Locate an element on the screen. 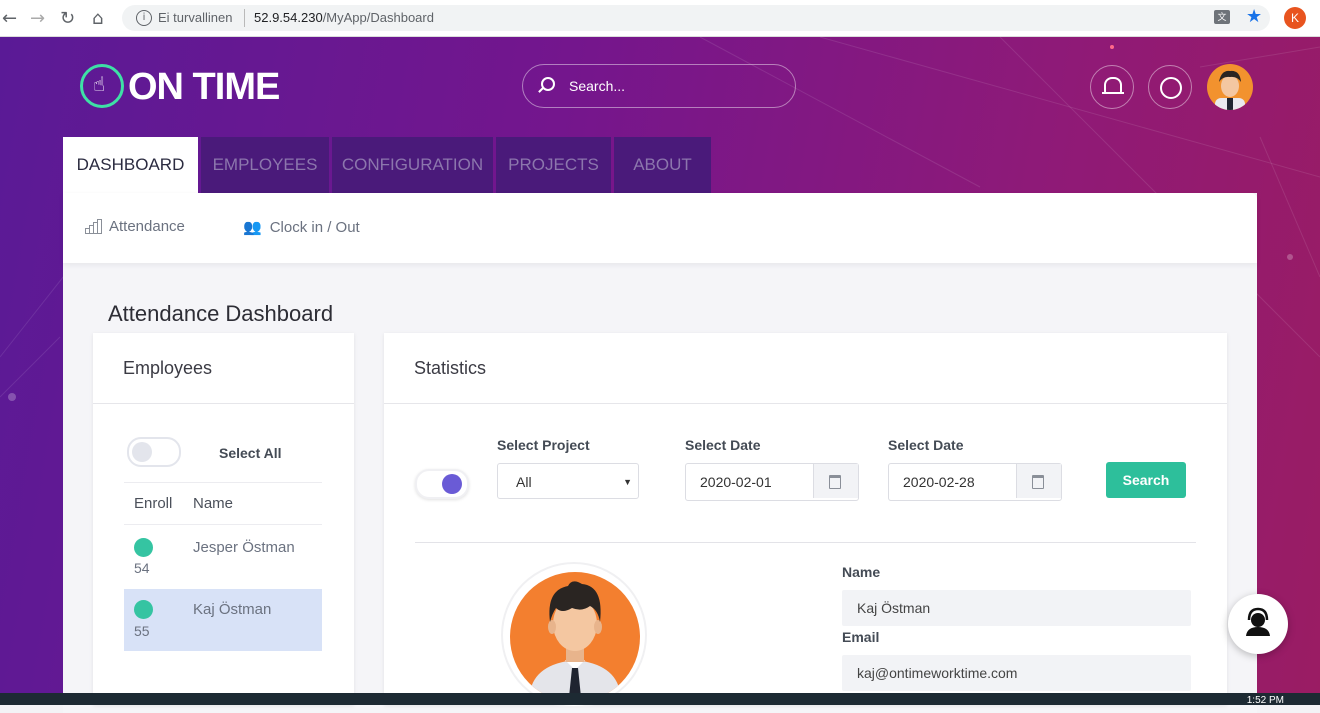 The image size is (1320, 713). select-project-label: Select Project is located at coordinates (543, 445).